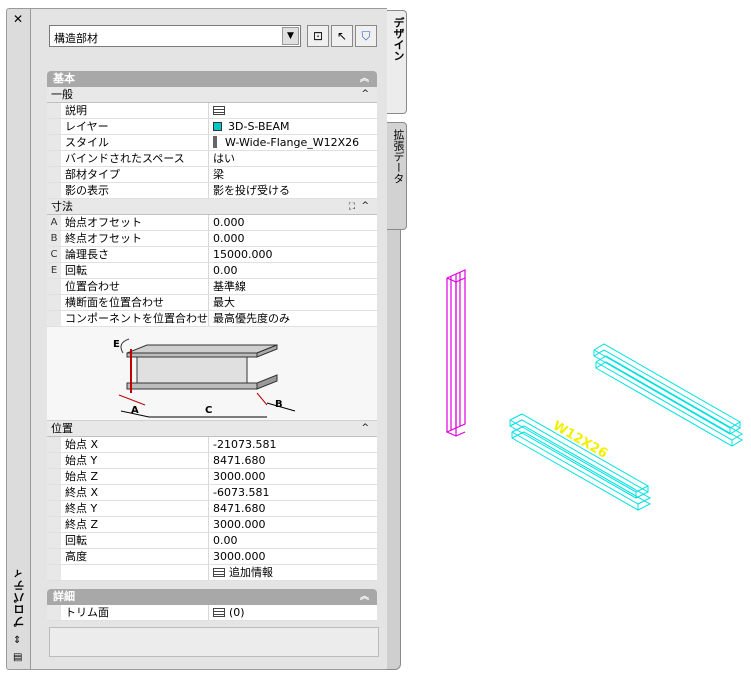 The height and width of the screenshot is (678, 751). What do you see at coordinates (580, 439) in the screenshot?
I see `beam-style-label: W12X26` at bounding box center [580, 439].